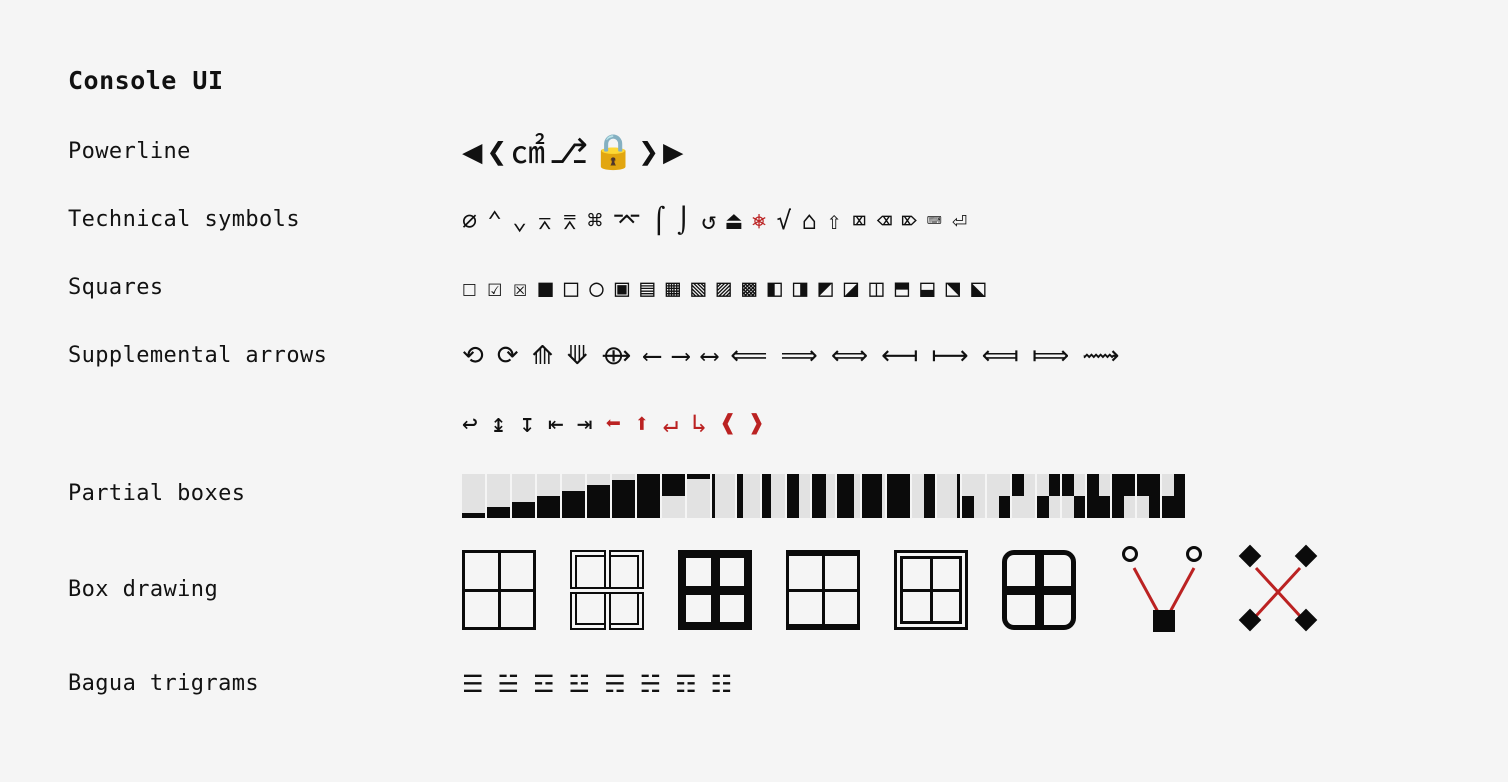 This screenshot has height=782, width=1508. Describe the element at coordinates (1194, 554) in the screenshot. I see `node-circle-right` at that location.